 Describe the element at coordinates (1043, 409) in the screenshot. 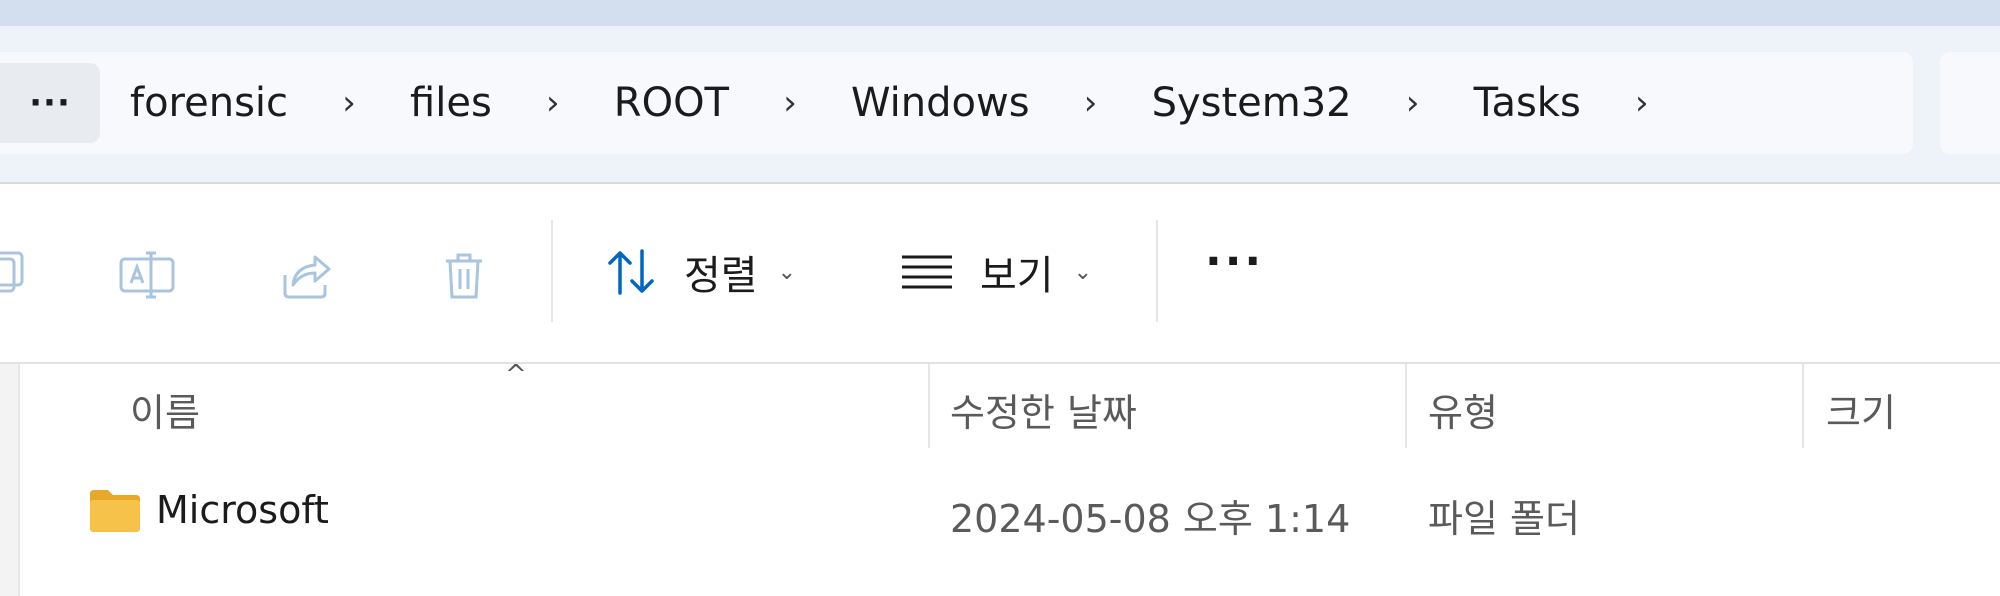

I see `column-header-date-modified: 수정한 날짜` at that location.